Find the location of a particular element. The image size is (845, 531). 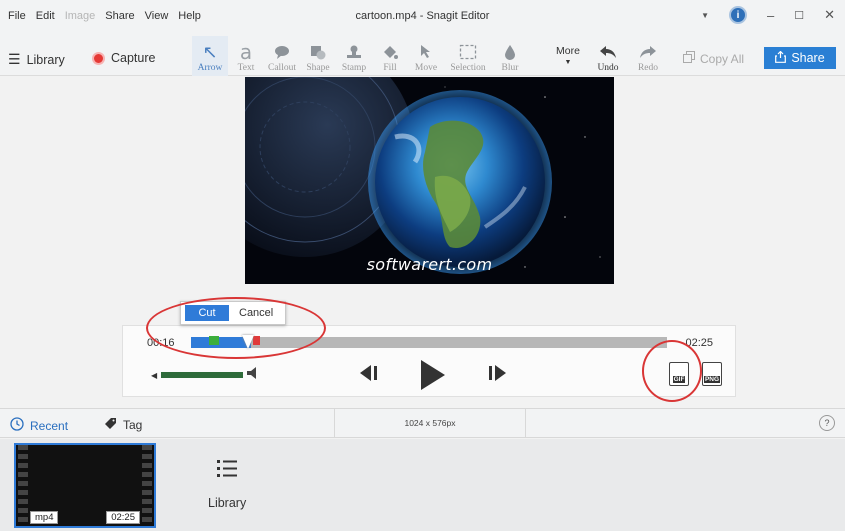

tool-move: Move is located at coordinates (426, 56).